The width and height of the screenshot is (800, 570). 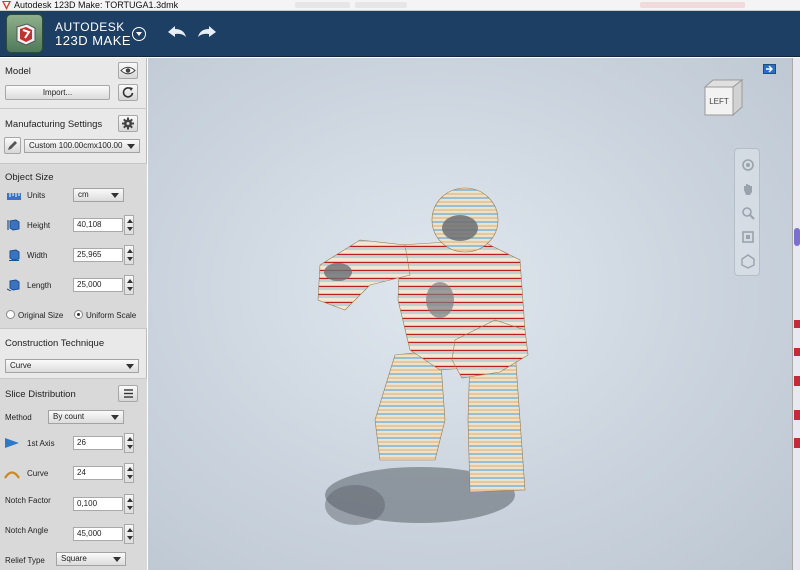 I want to click on original-size-label: Original Size, so click(x=41, y=315).